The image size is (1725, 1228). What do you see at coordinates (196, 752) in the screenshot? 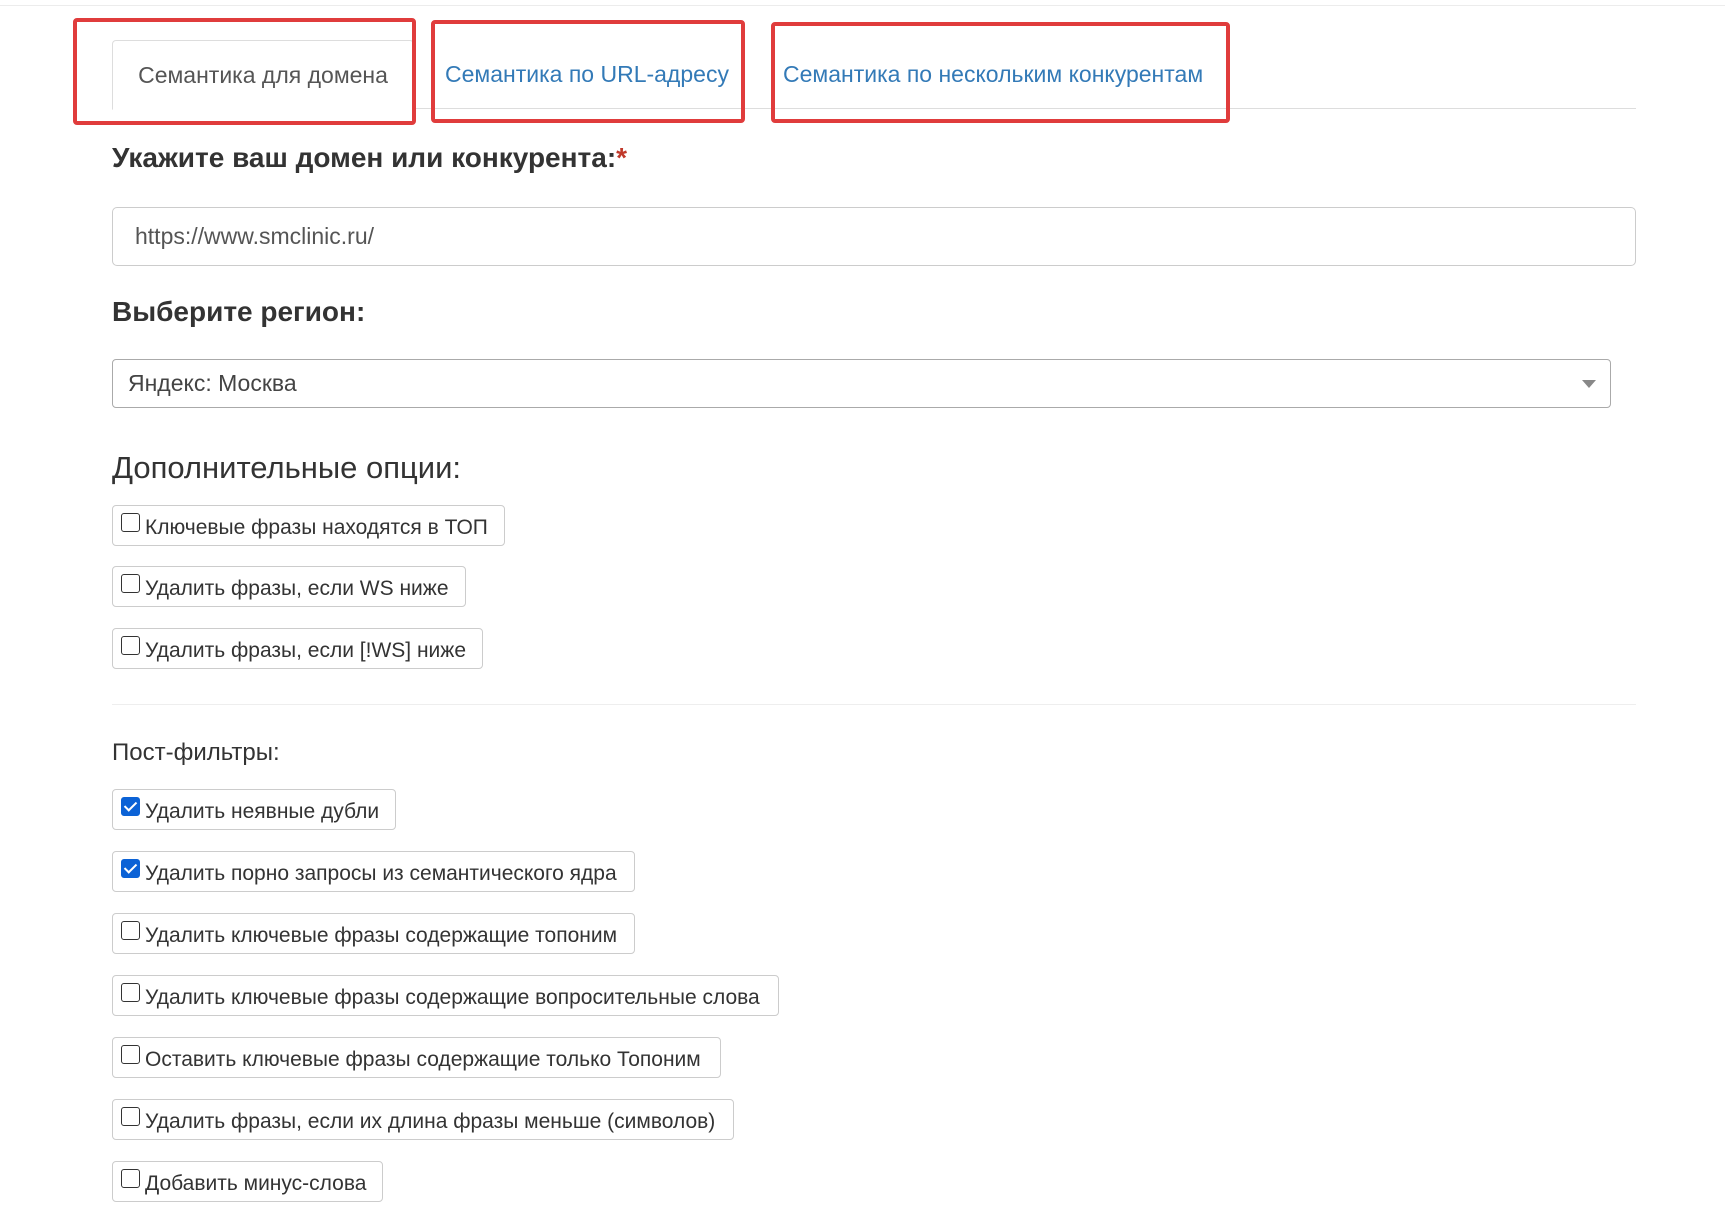
I see `postfilters-title: Пост-фильтры:` at bounding box center [196, 752].